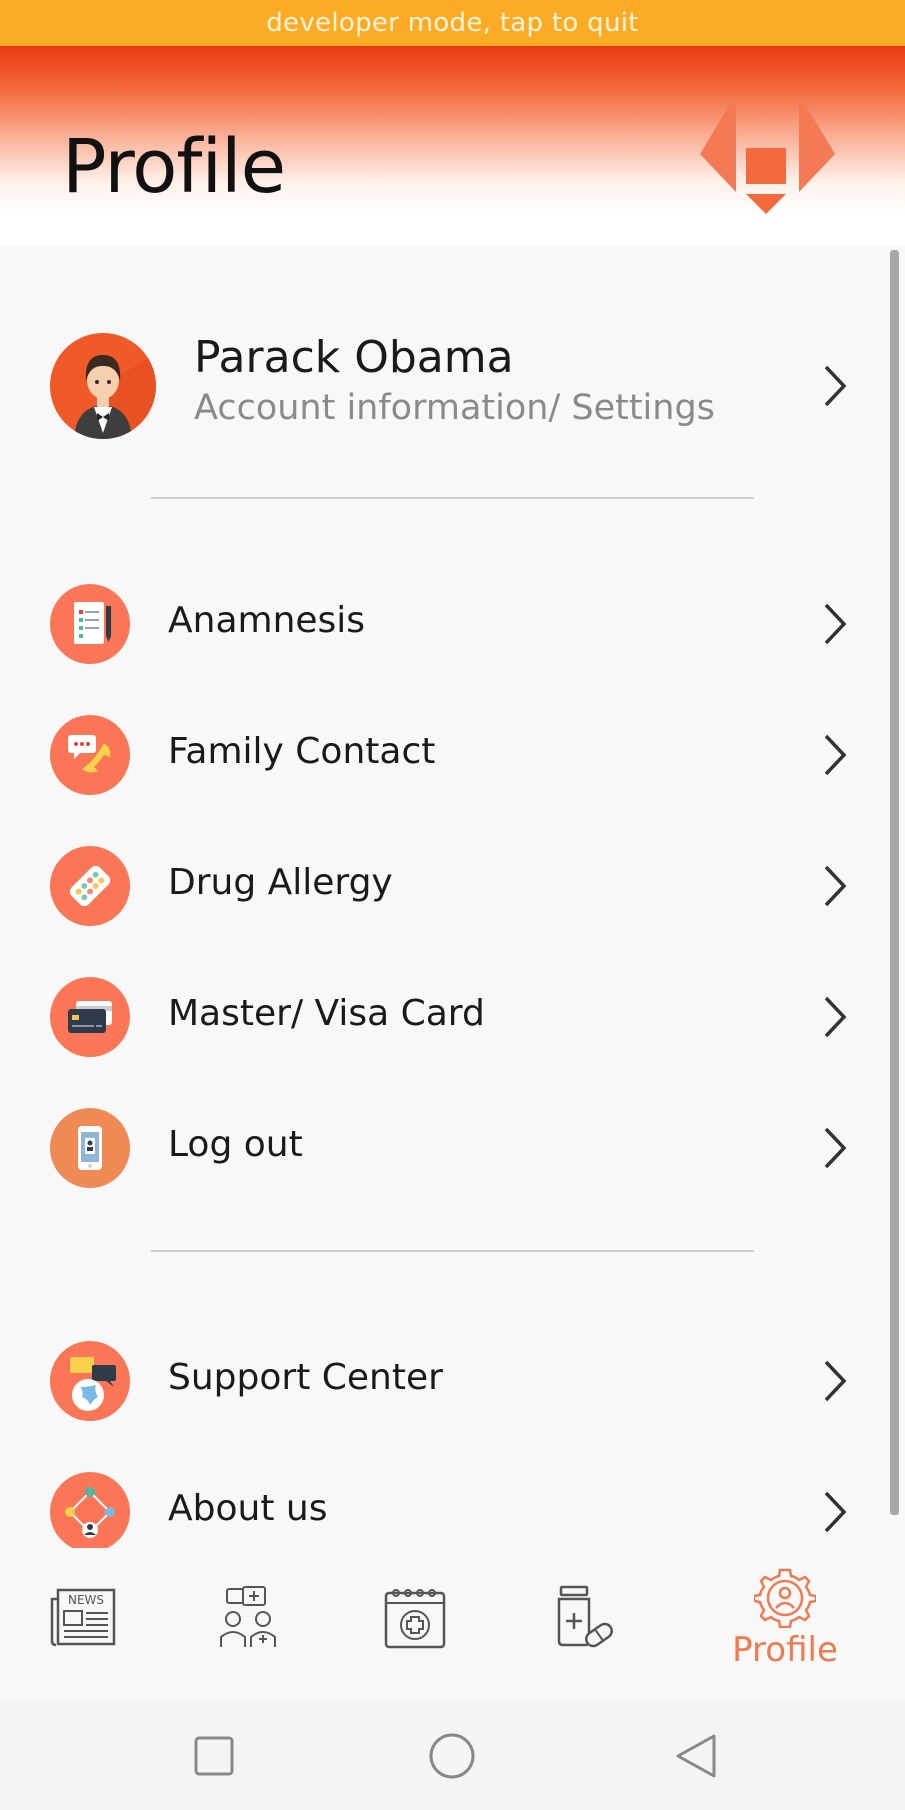 The image size is (905, 1810). I want to click on profile-gear-icon, so click(785, 1598).